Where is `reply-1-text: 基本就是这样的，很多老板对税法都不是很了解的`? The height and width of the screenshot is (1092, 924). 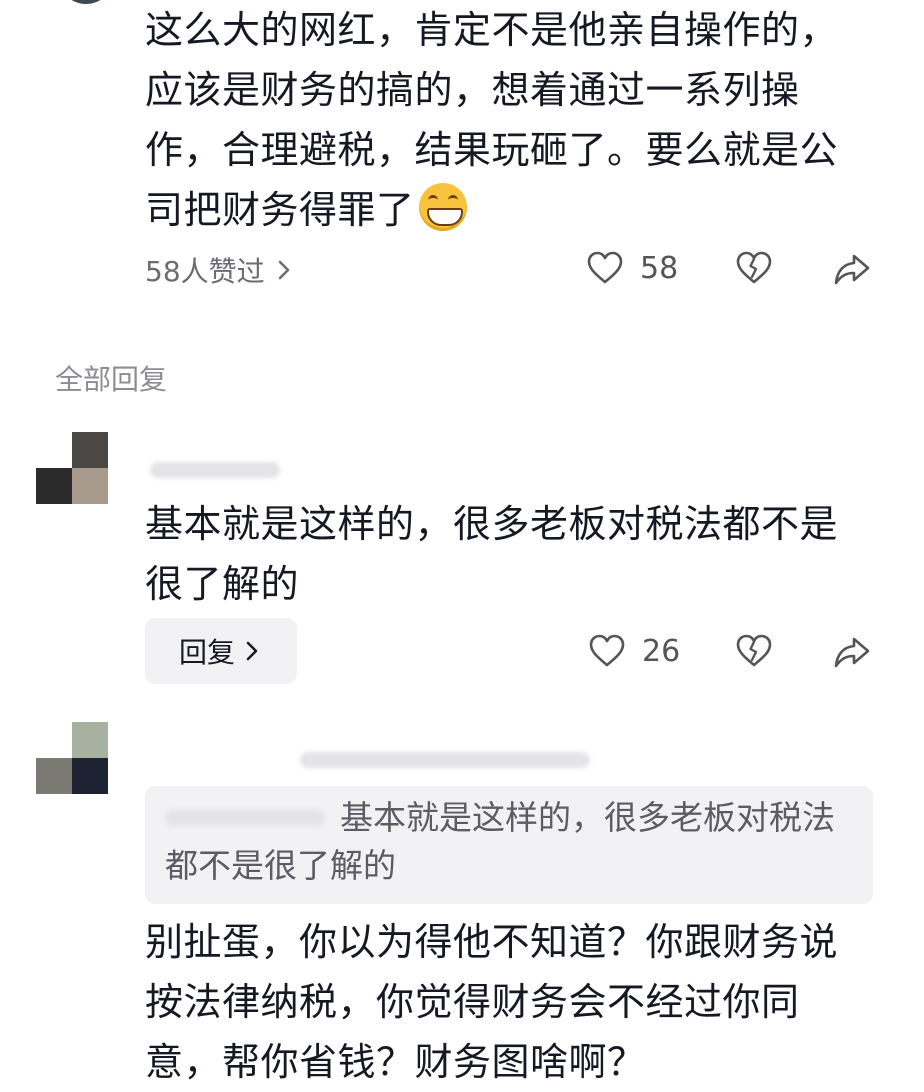
reply-1-text: 基本就是这样的，很多老板对税法都不是很了解的 is located at coordinates (492, 554).